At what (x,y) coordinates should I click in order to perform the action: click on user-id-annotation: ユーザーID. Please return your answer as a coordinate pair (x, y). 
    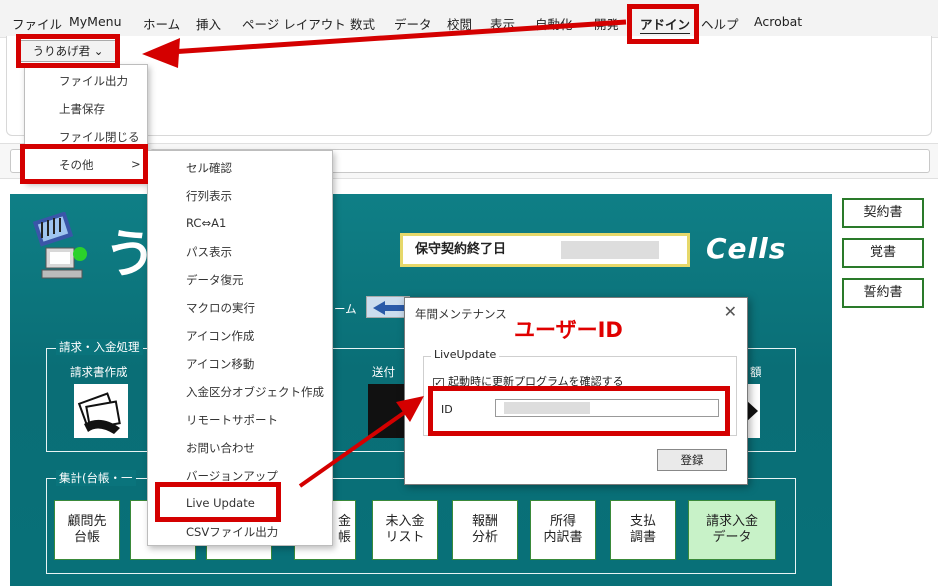
    Looking at the image, I should click on (568, 330).